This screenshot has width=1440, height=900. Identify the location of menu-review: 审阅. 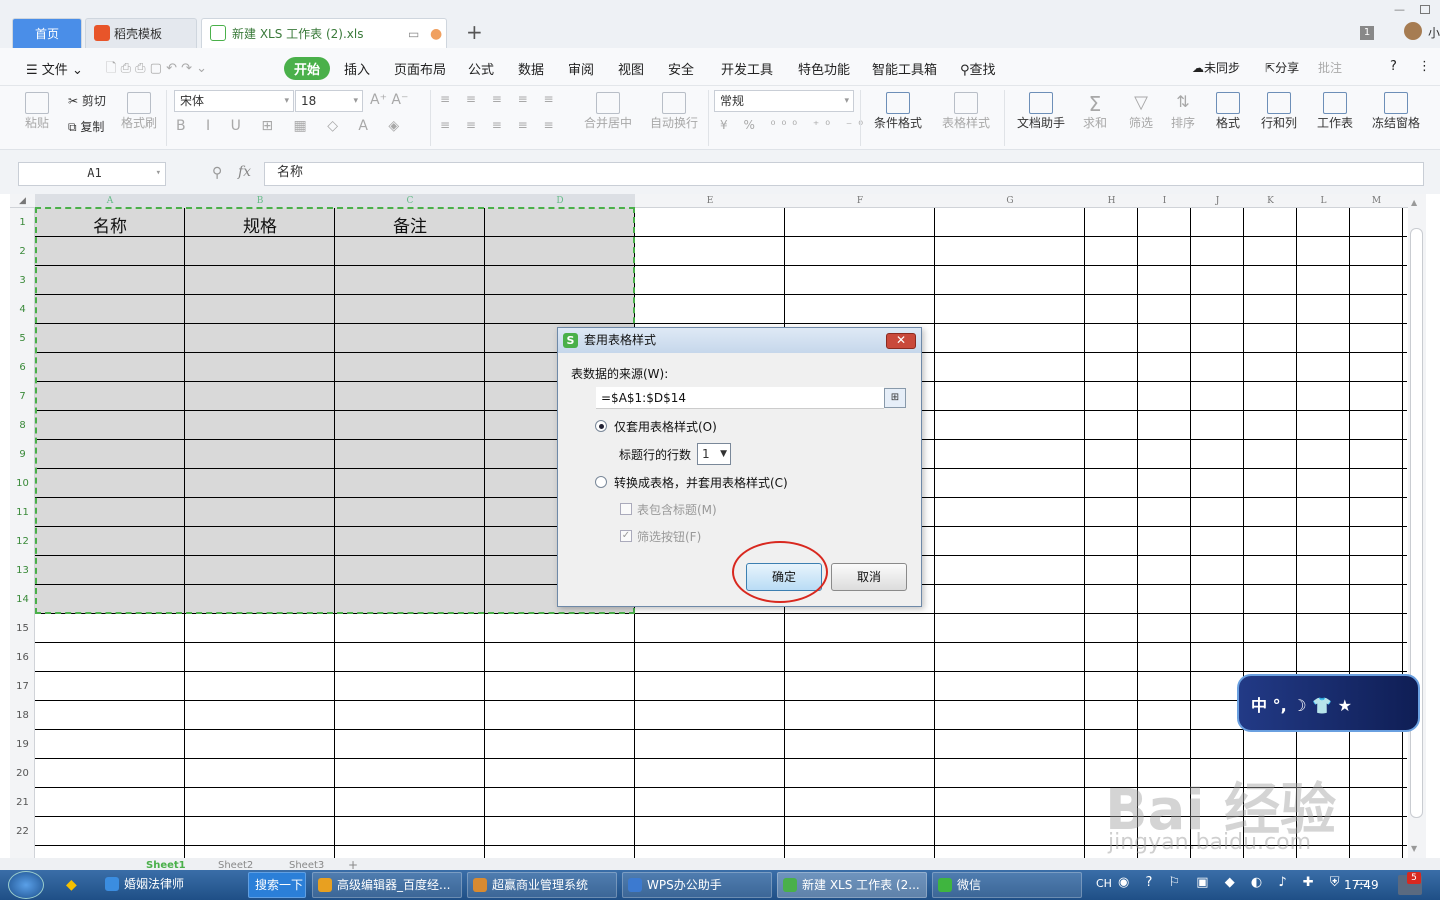
(581, 68).